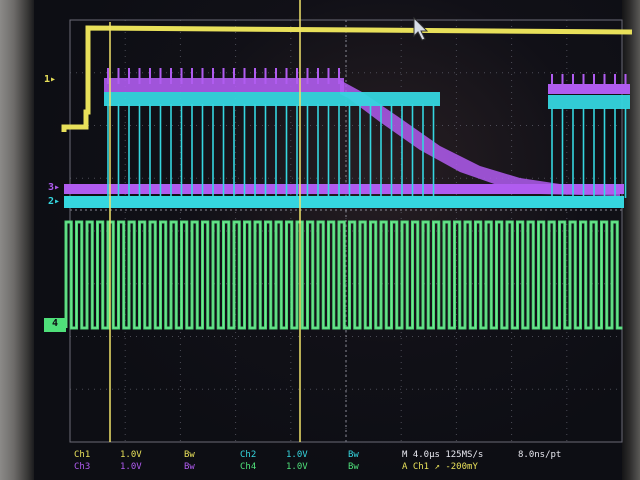  Describe the element at coordinates (540, 455) in the screenshot. I see `resolution-readout: 8.0ns/pt` at that location.